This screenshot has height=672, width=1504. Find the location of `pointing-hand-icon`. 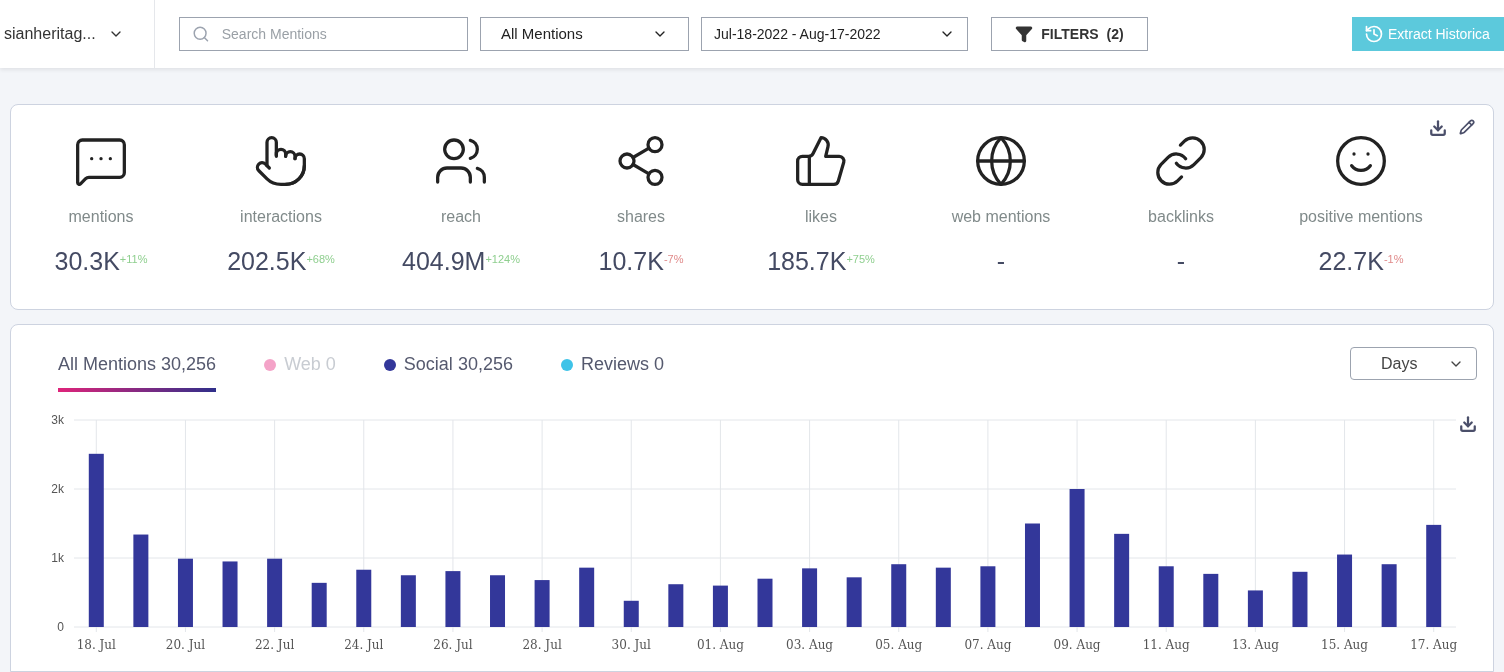

pointing-hand-icon is located at coordinates (281, 161).